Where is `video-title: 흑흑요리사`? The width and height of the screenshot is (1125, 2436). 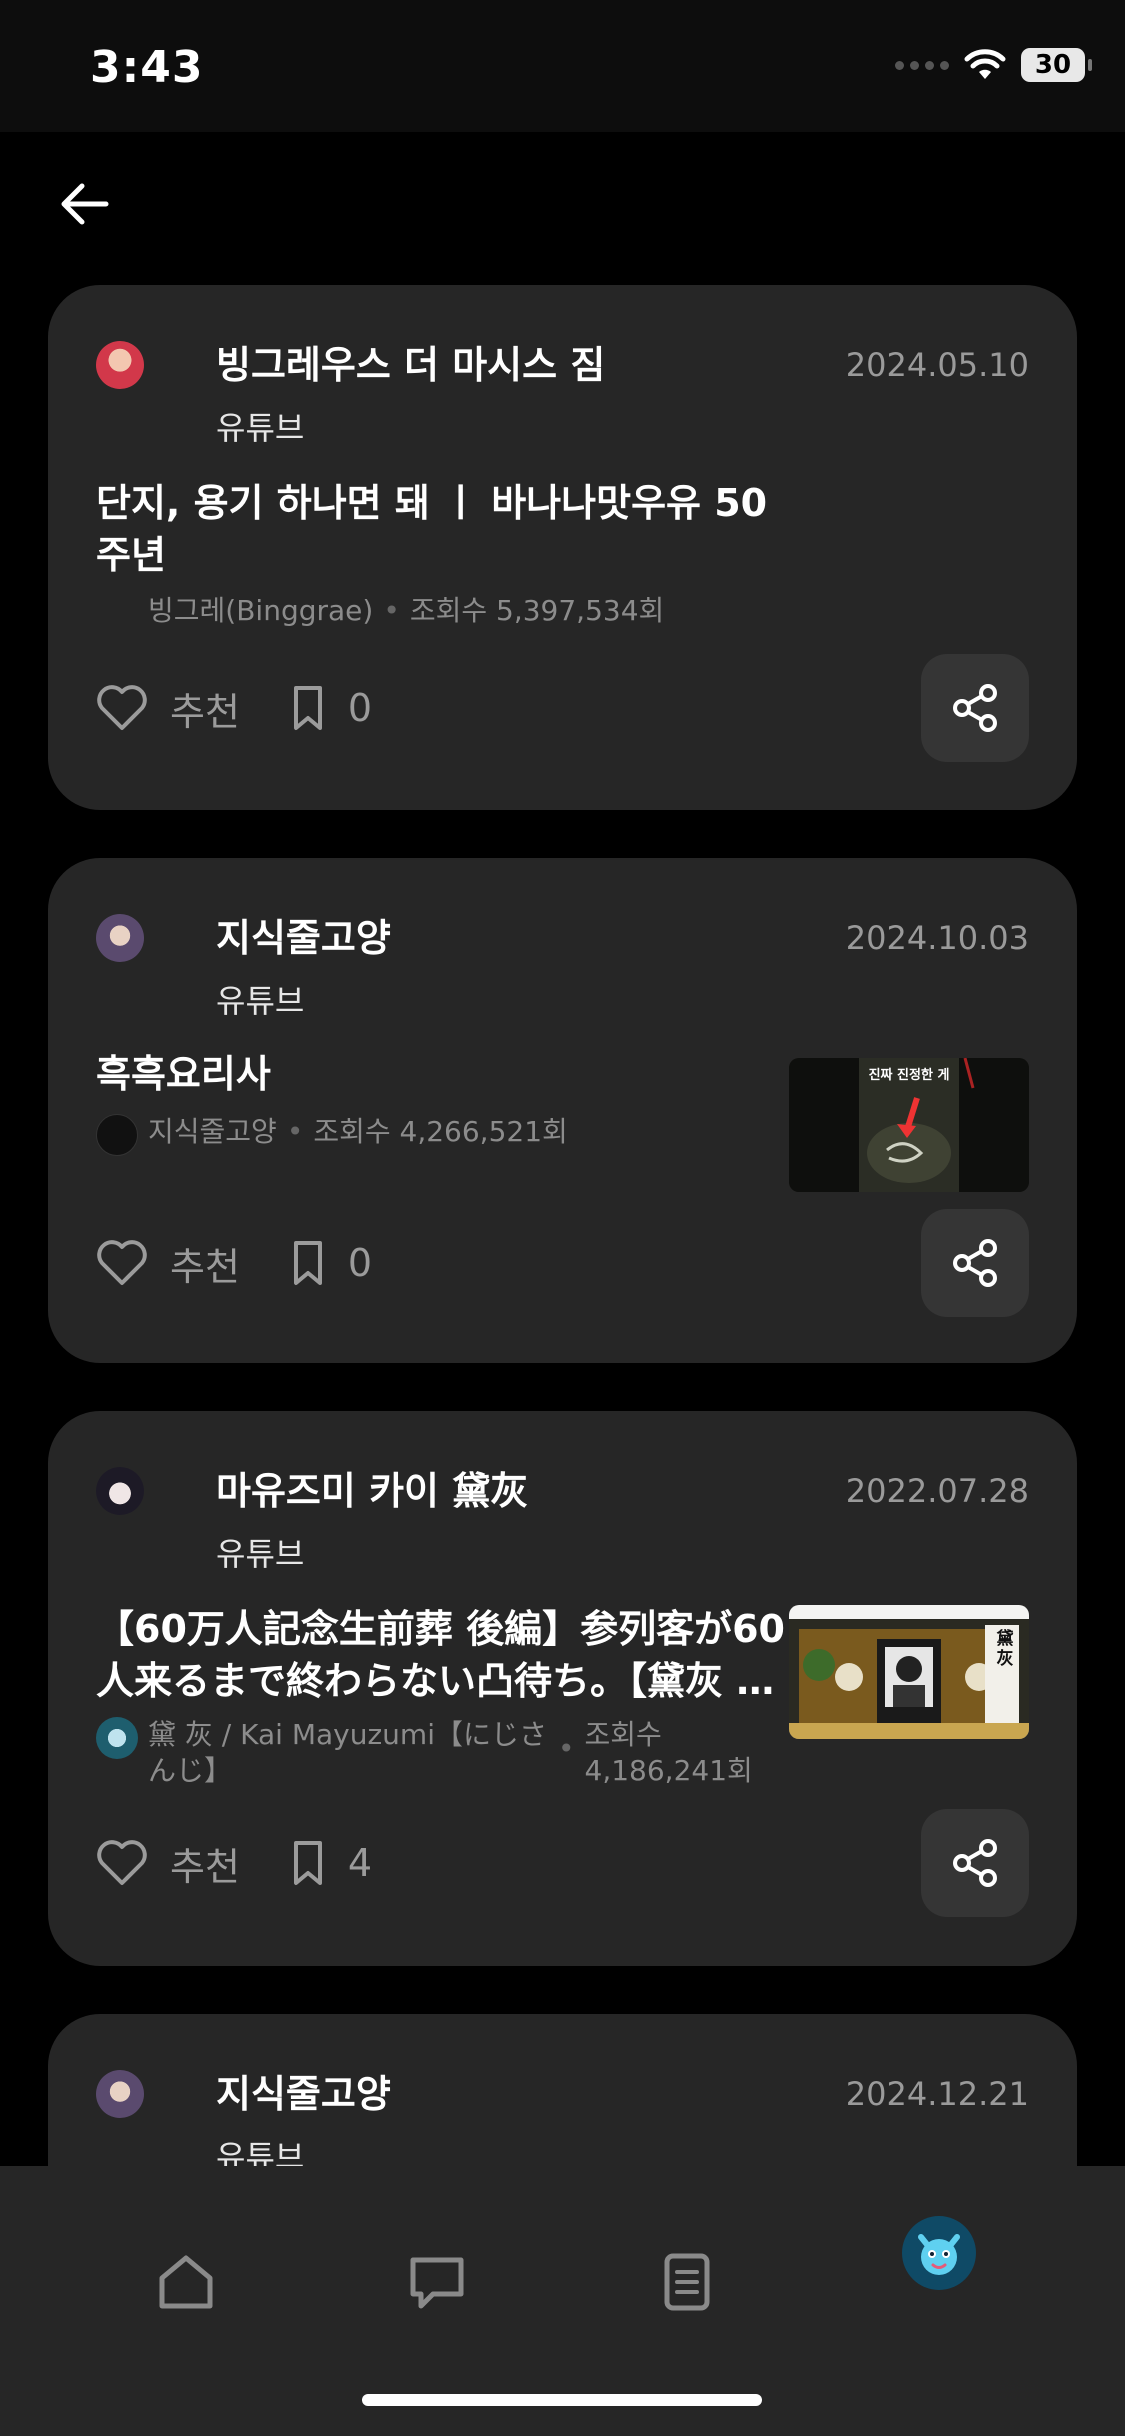
video-title: 흑흑요리사 is located at coordinates (183, 1074).